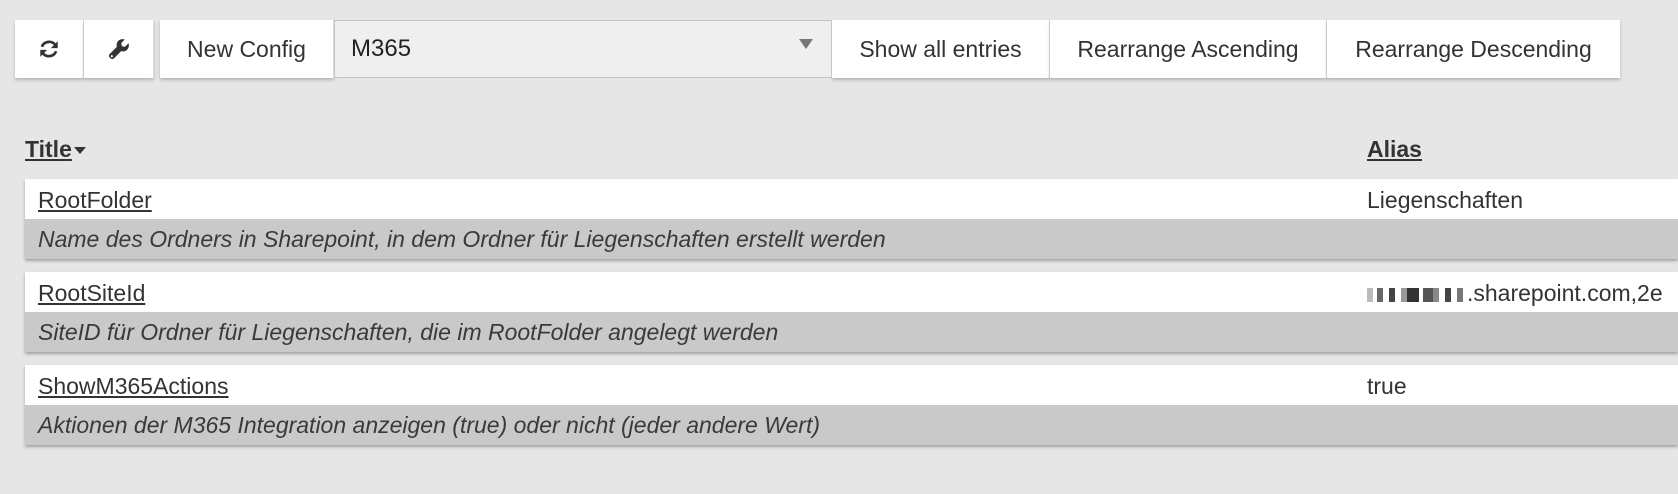  I want to click on sort-desc-icon, so click(79, 150).